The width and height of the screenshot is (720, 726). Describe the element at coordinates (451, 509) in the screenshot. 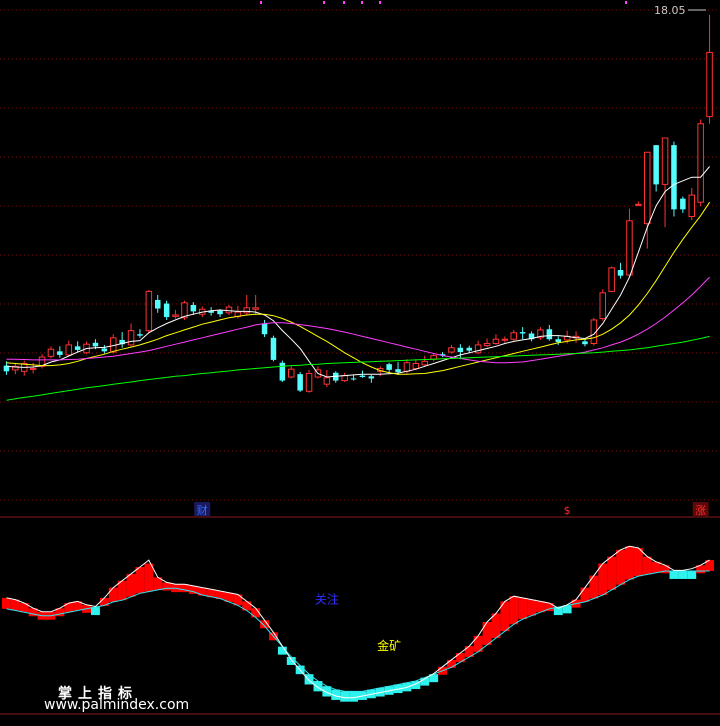

I see `signal-markers: 财 $ 涨` at that location.